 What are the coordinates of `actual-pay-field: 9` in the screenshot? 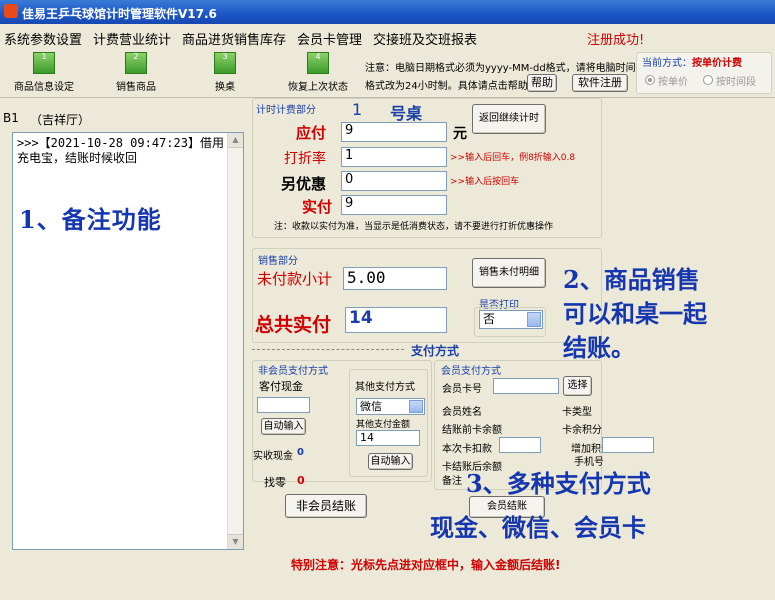 It's located at (394, 205).